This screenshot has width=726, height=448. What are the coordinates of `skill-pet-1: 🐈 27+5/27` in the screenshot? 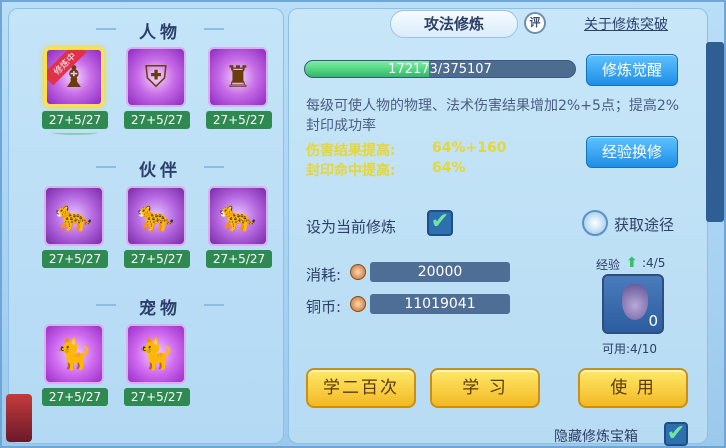 It's located at (75, 368).